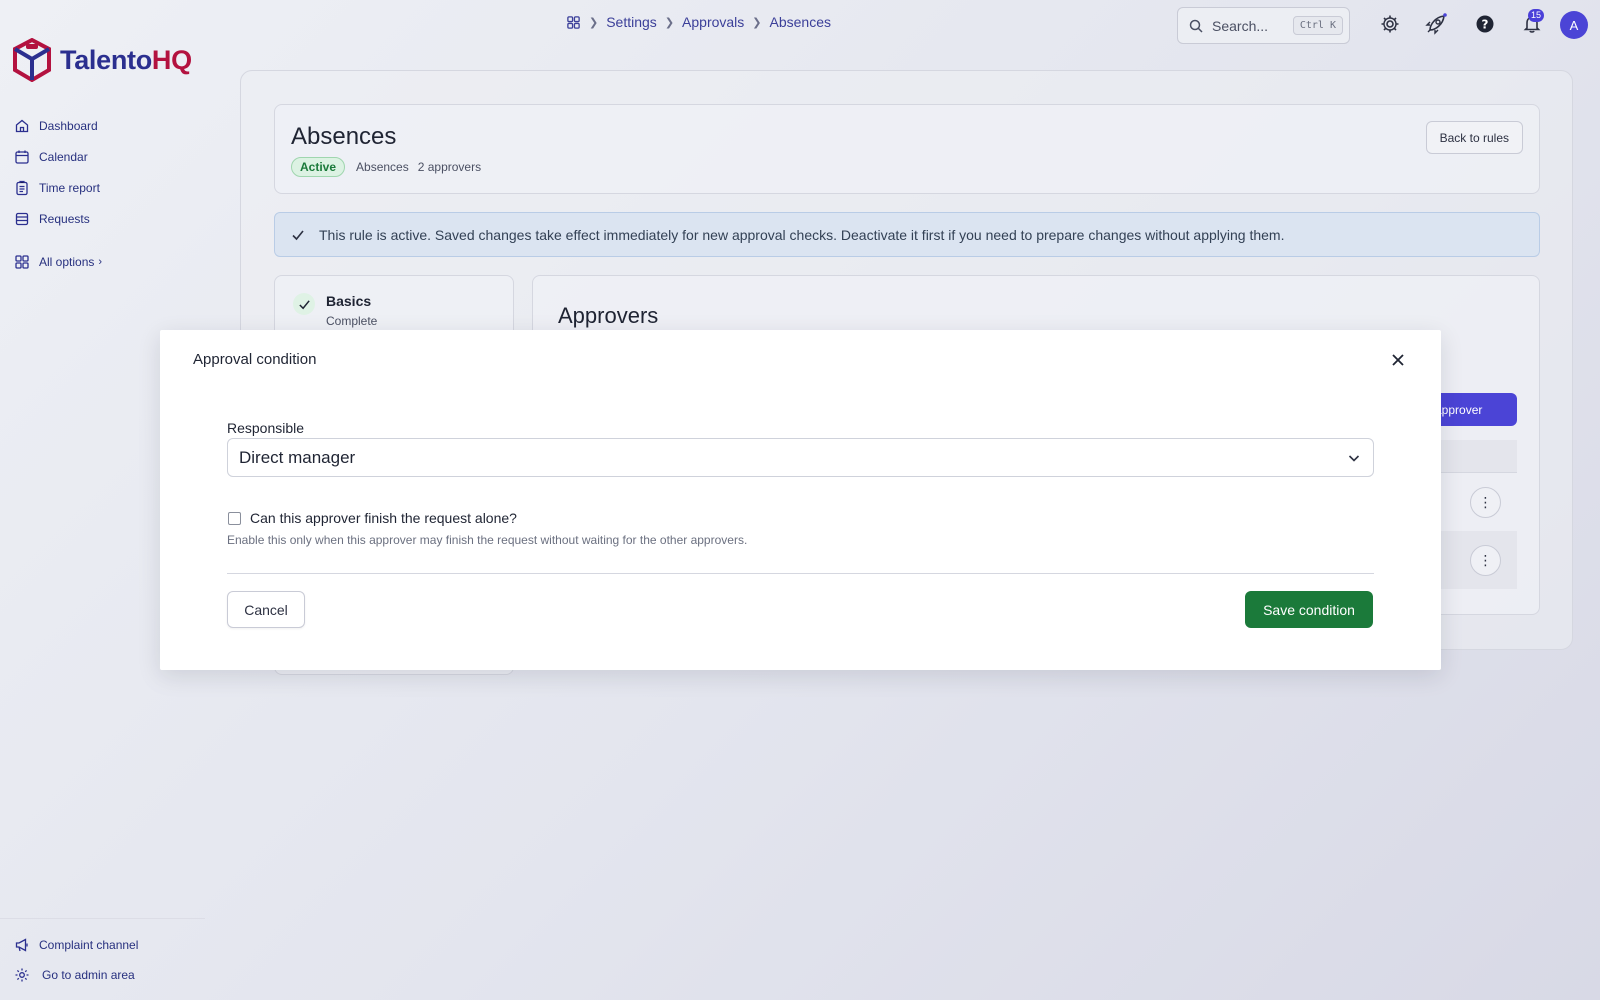 The width and height of the screenshot is (1600, 1000). Describe the element at coordinates (631, 22) in the screenshot. I see `breadcrumb-settings: Settings` at that location.